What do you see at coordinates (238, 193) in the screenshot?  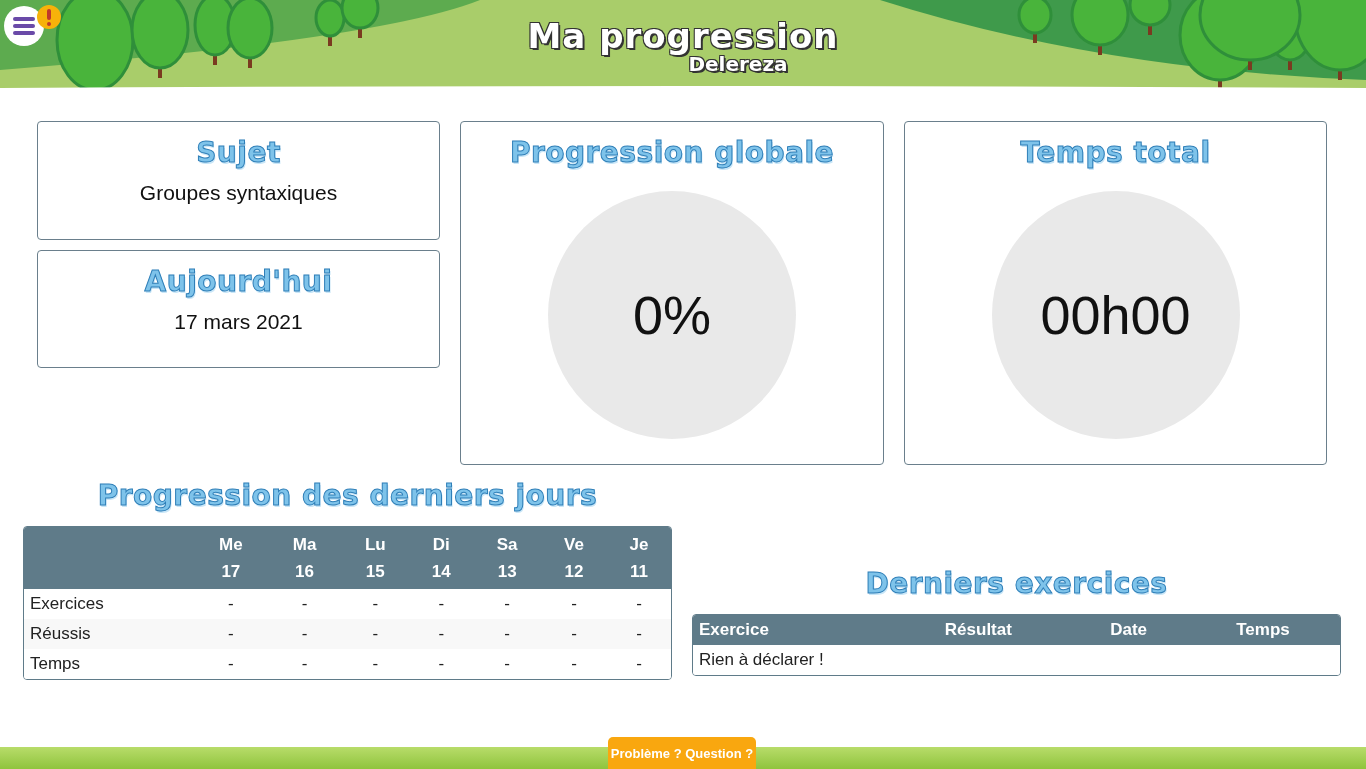 I see `subject-value: Groupes syntaxiques` at bounding box center [238, 193].